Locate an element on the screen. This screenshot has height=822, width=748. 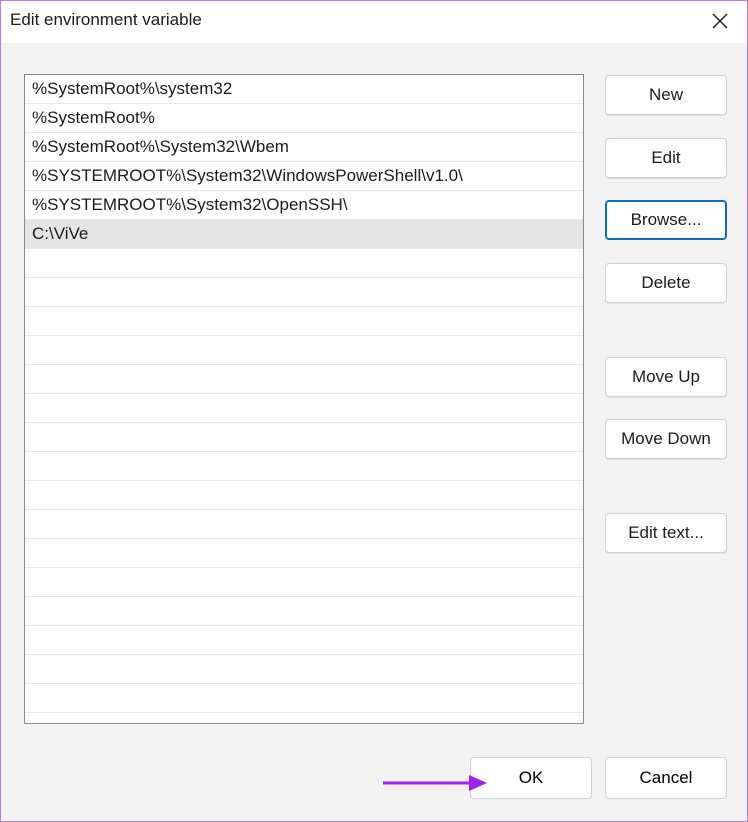
title-bar: Edit environment variable is located at coordinates (374, 22).